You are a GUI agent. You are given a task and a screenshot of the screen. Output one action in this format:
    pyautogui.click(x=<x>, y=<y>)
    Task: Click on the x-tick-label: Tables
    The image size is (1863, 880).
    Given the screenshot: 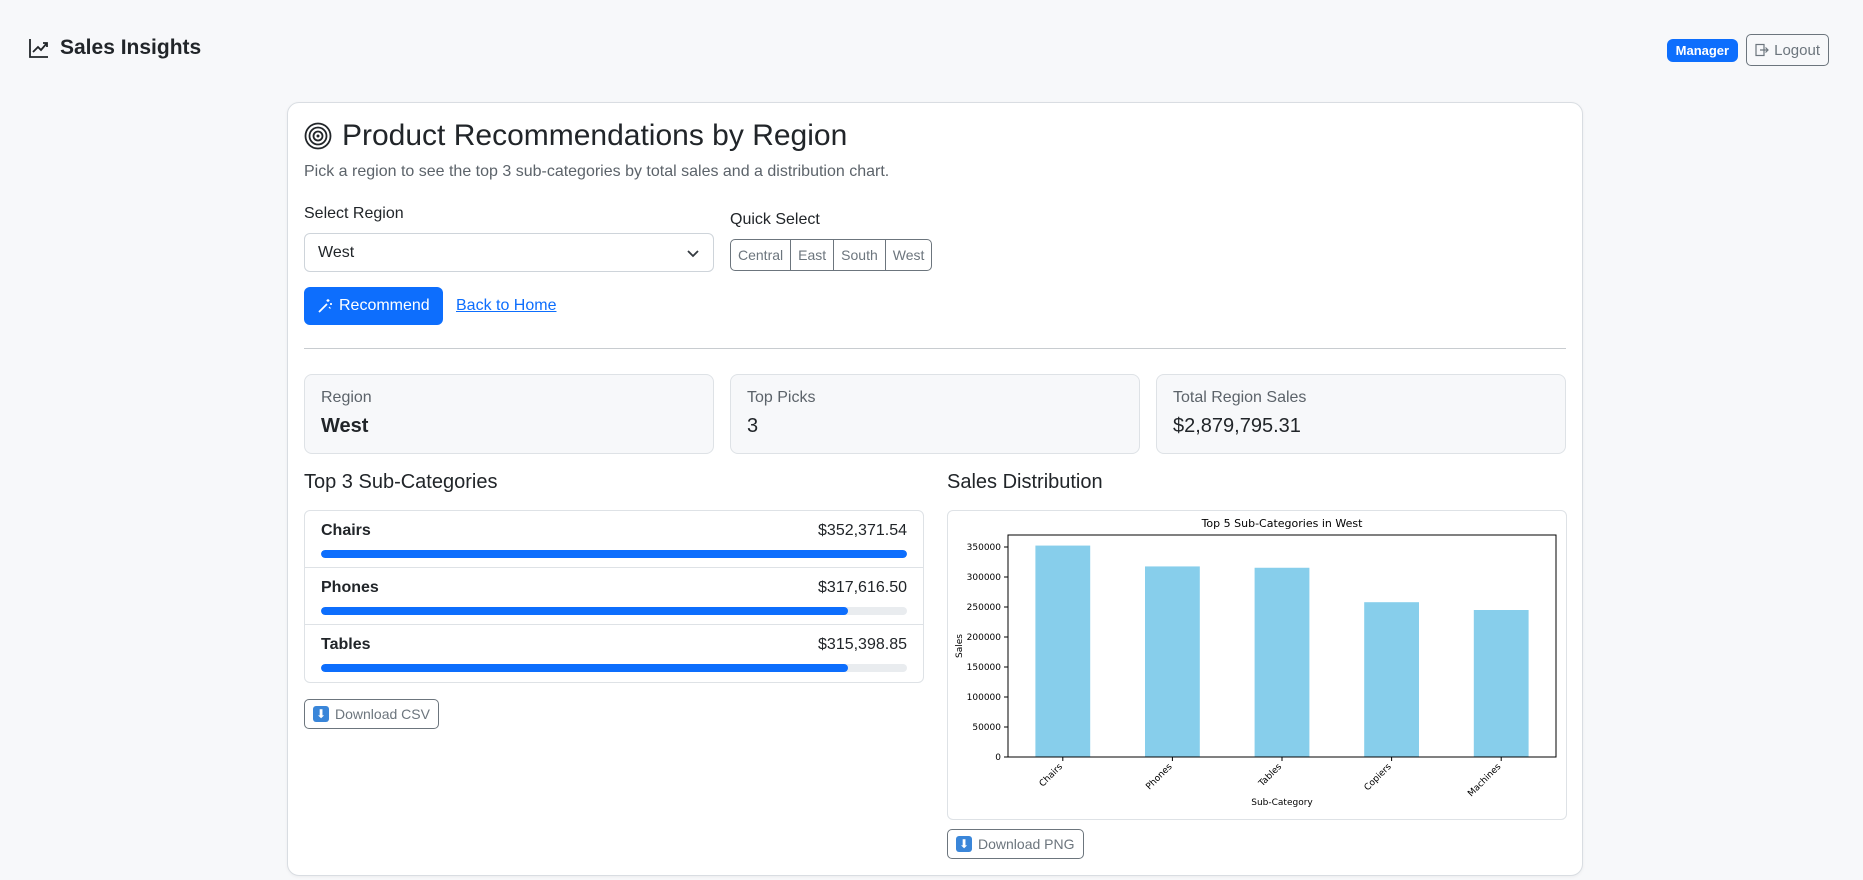 What is the action you would take?
    pyautogui.click(x=1271, y=776)
    